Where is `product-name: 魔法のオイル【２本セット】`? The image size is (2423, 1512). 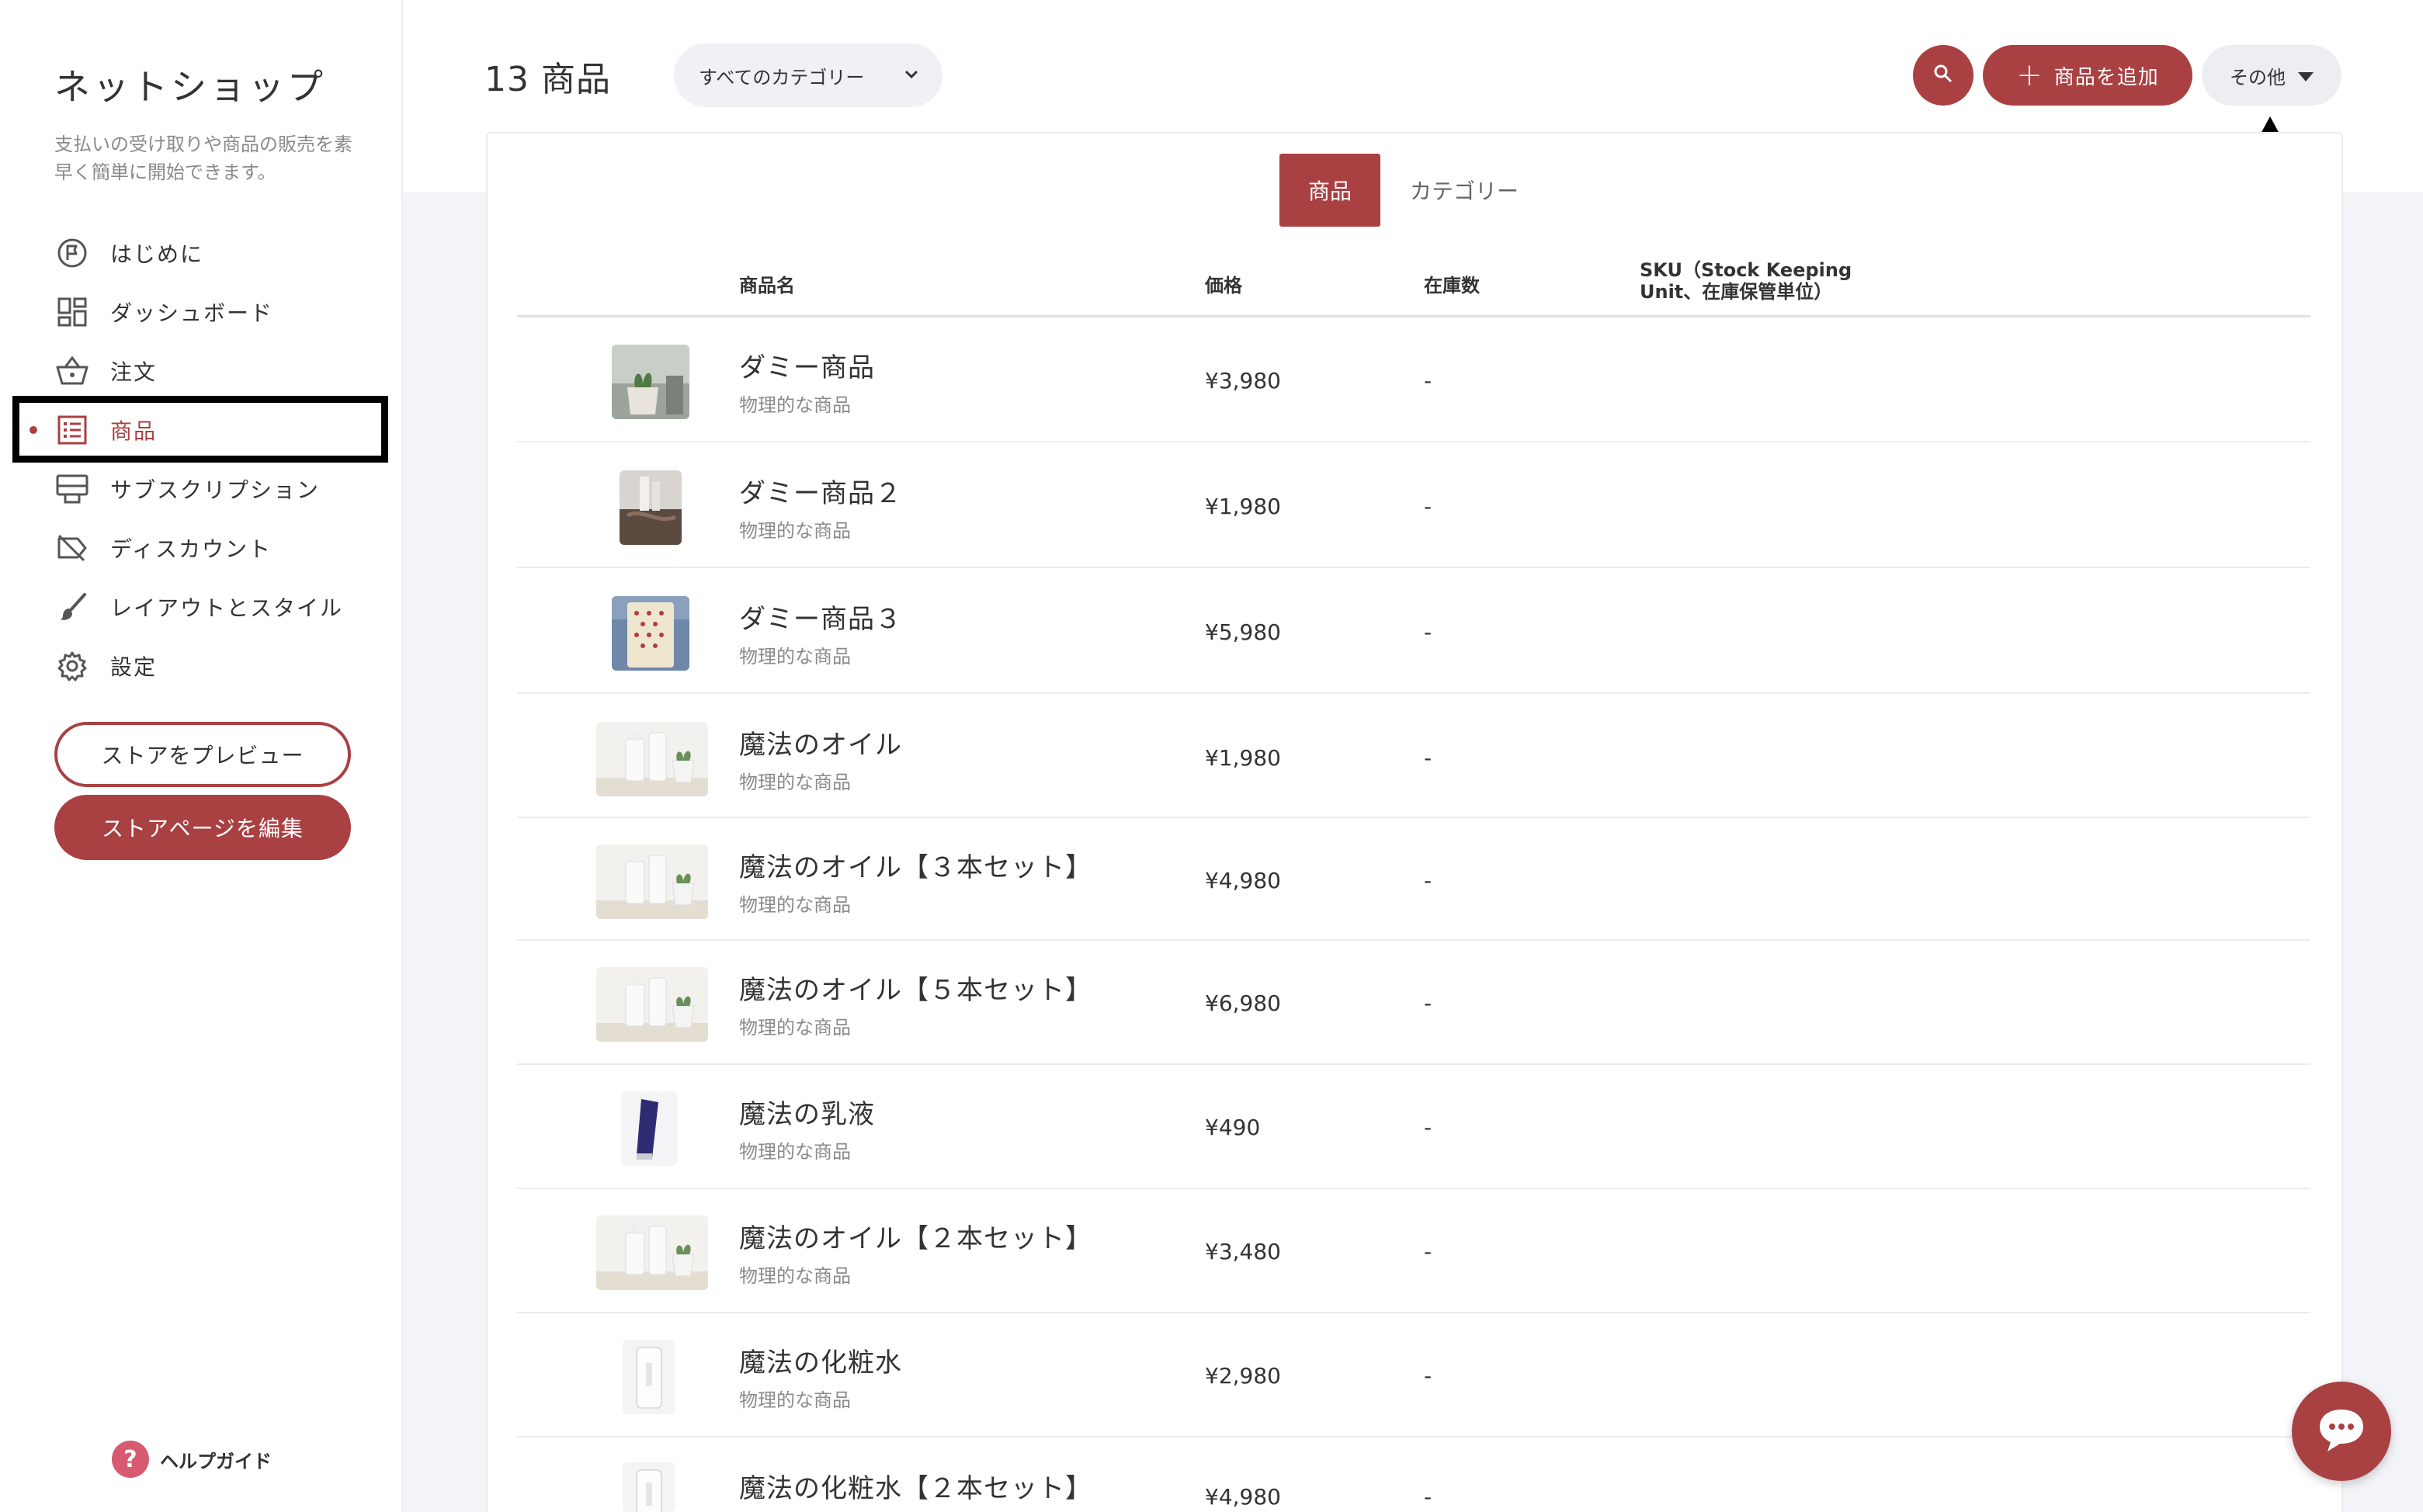
product-name: 魔法のオイル【２本セット】 is located at coordinates (916, 1238).